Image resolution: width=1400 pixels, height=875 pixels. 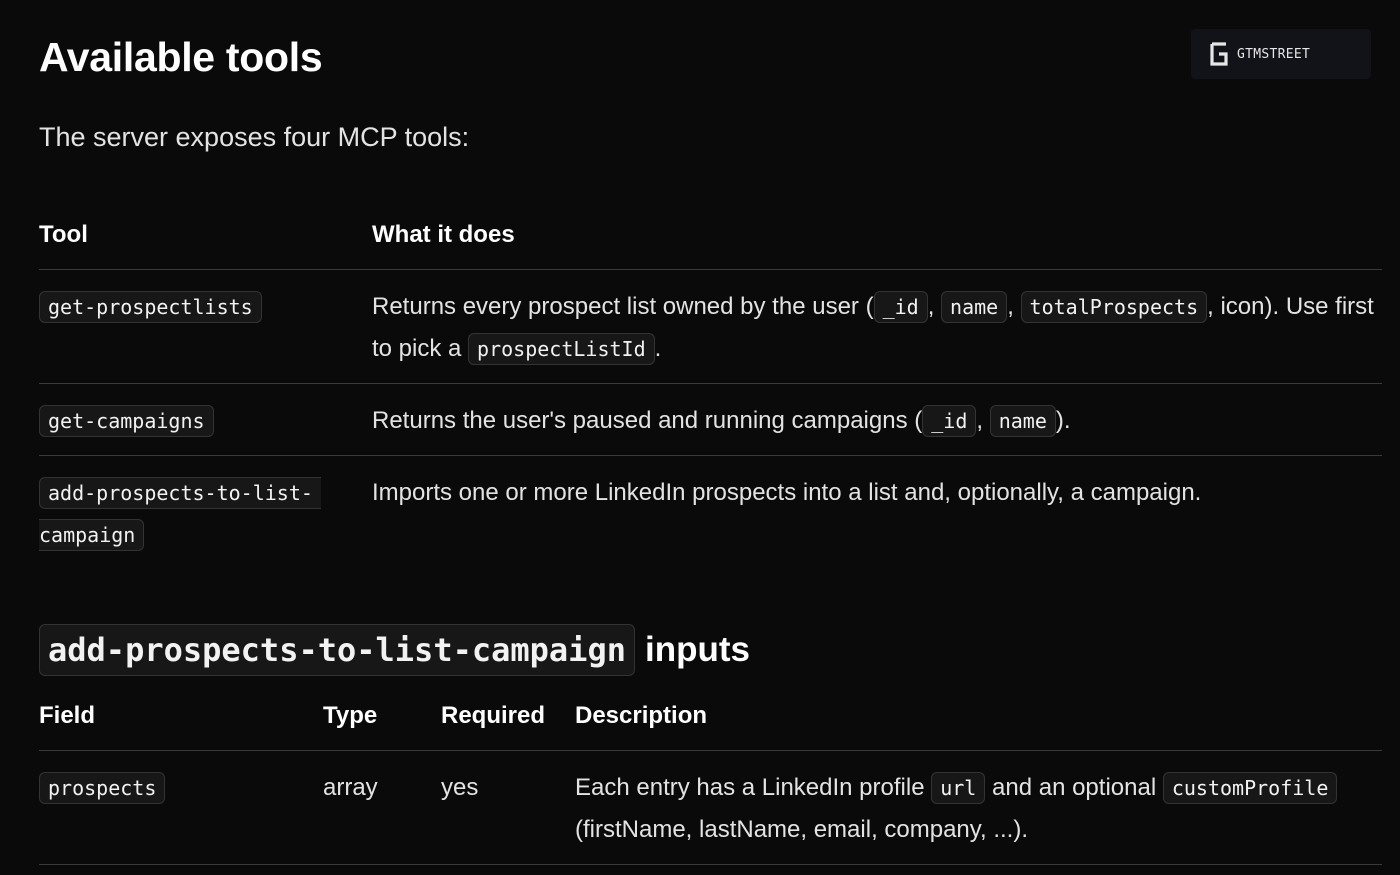 I want to click on brand-logo: GTMSTREET, so click(x=1281, y=54).